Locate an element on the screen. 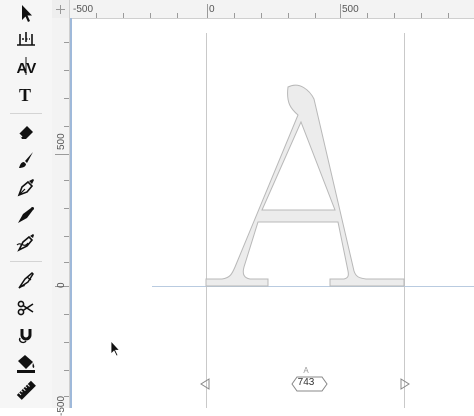 Image resolution: width=474 pixels, height=416 pixels. magnet-icon is located at coordinates (25, 336).